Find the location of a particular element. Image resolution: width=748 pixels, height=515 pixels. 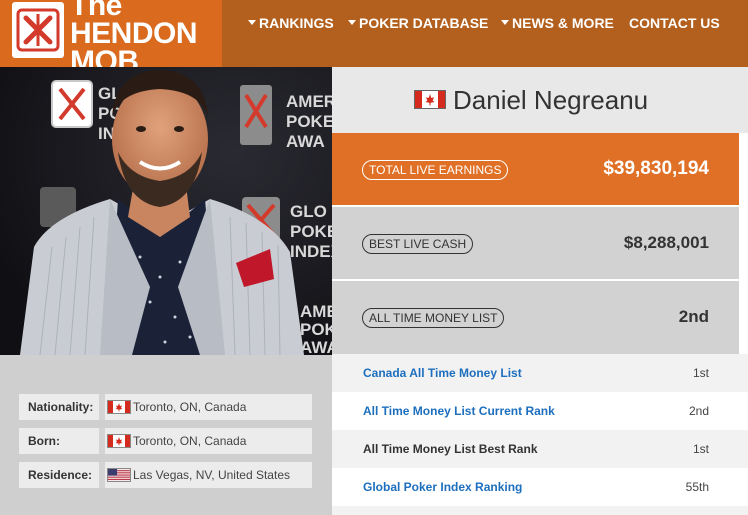

nav-news-more: NEWS & MORE is located at coordinates (557, 23).